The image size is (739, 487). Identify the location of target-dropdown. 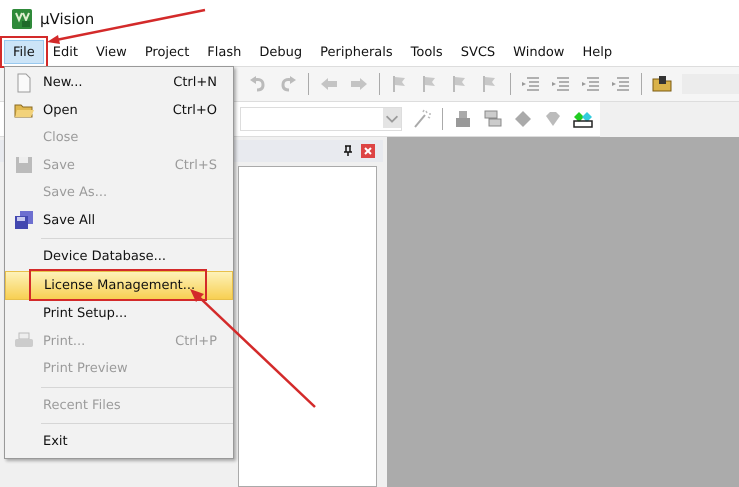
(321, 119).